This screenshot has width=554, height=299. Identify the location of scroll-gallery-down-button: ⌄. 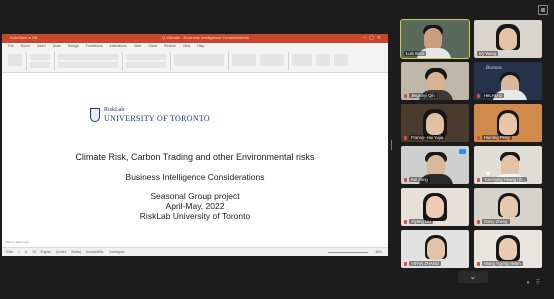
(473, 277).